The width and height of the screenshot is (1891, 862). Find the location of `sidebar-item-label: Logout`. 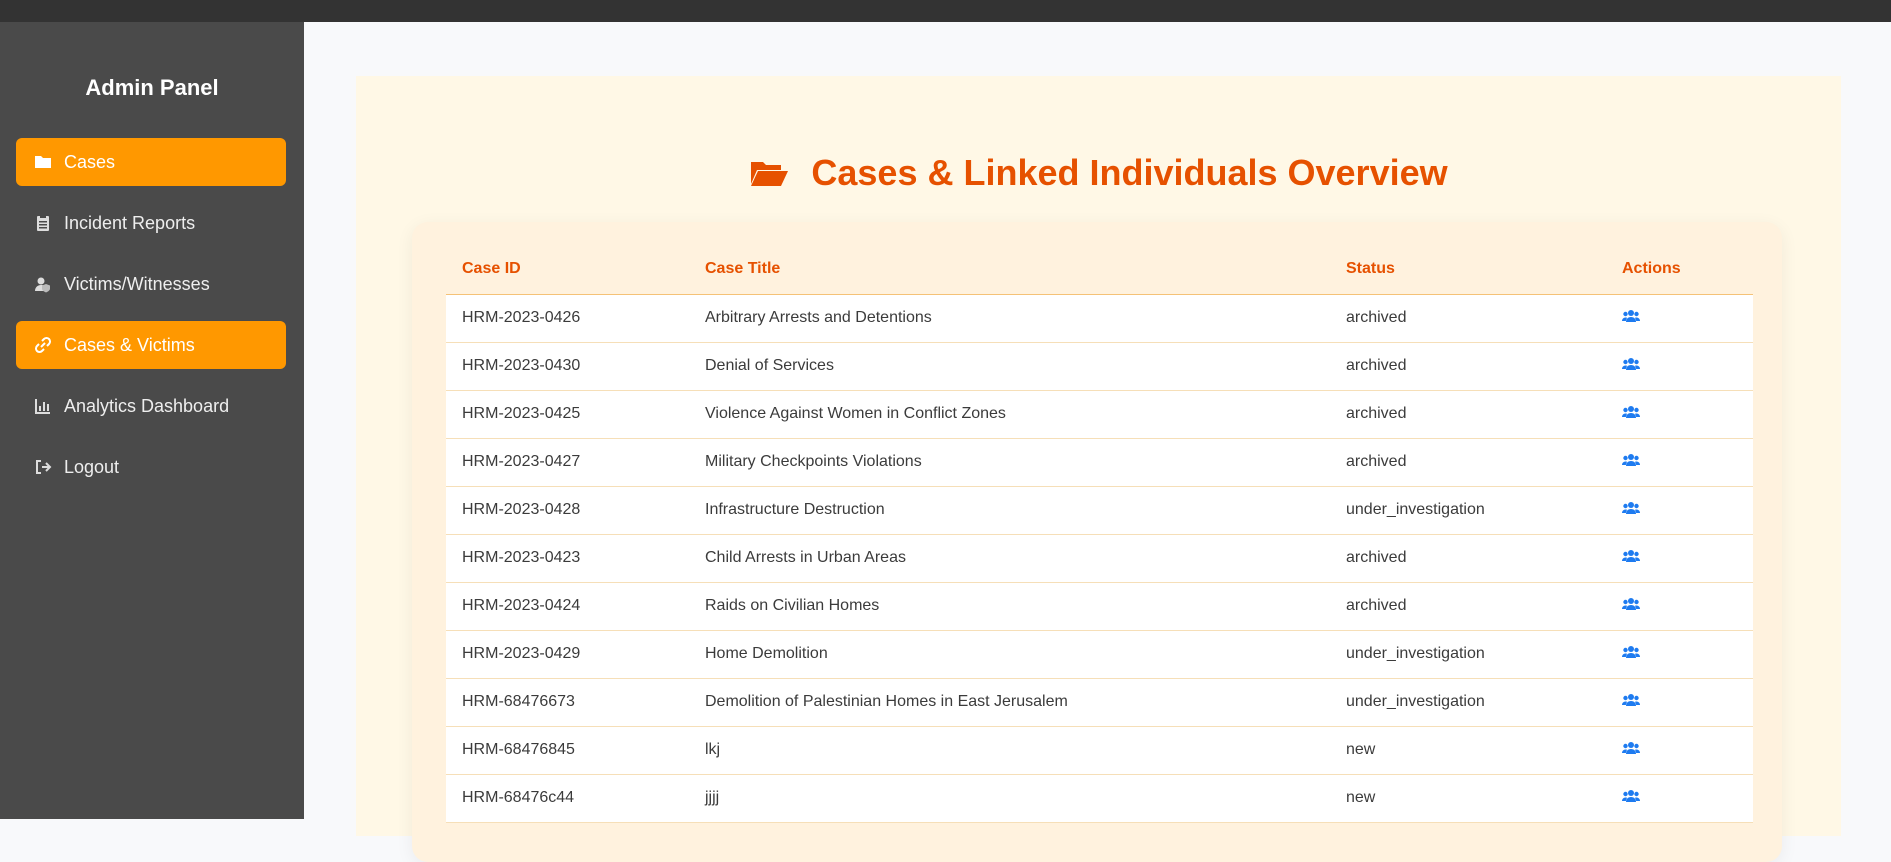

sidebar-item-label: Logout is located at coordinates (92, 466).